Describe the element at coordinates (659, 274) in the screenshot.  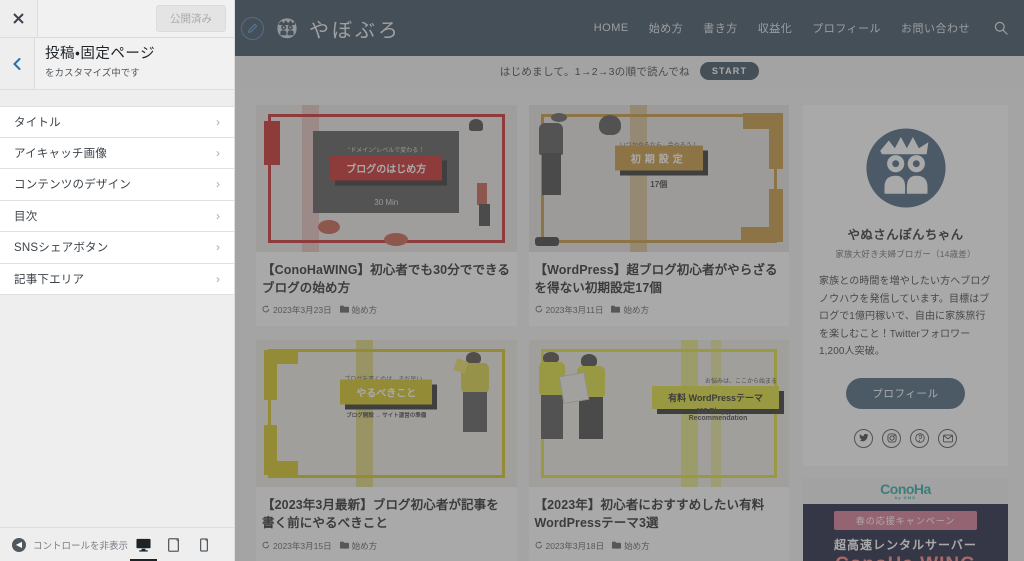
I see `post-title: 【WordPress】超ブログ初心者がやらざるを得ない初期設定17個` at that location.